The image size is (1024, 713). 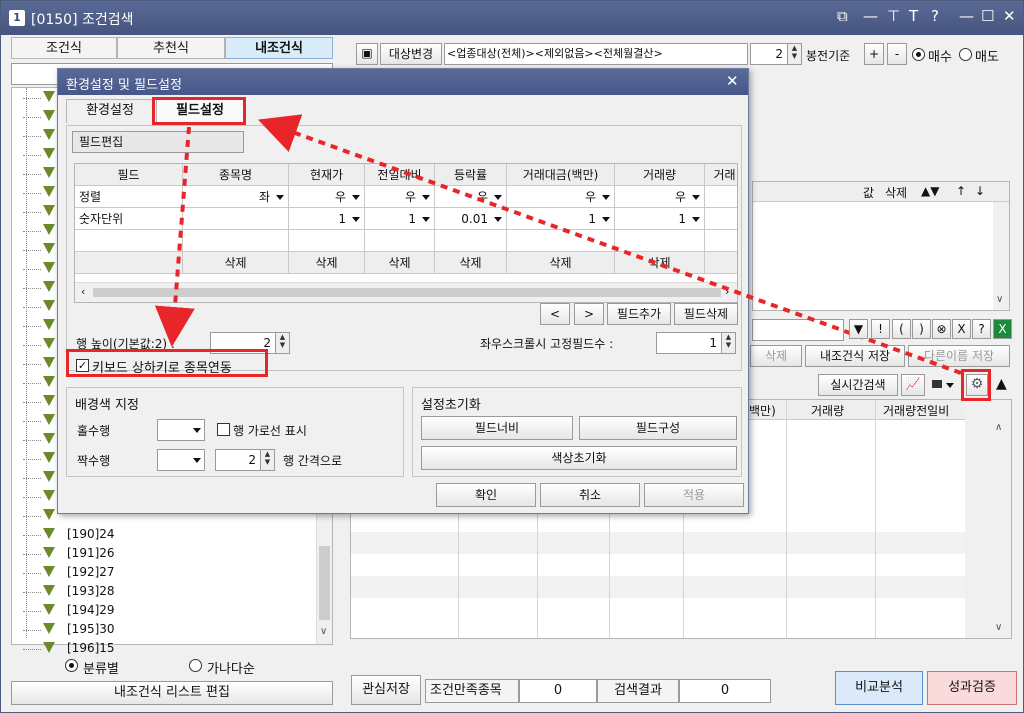 I want to click on formula-button: !, so click(x=880, y=329).